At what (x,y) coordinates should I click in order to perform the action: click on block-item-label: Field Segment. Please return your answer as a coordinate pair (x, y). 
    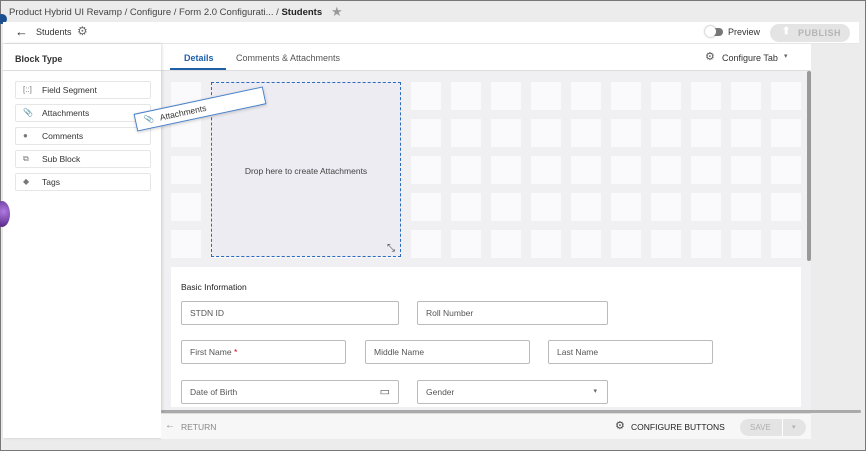
    Looking at the image, I should click on (69, 90).